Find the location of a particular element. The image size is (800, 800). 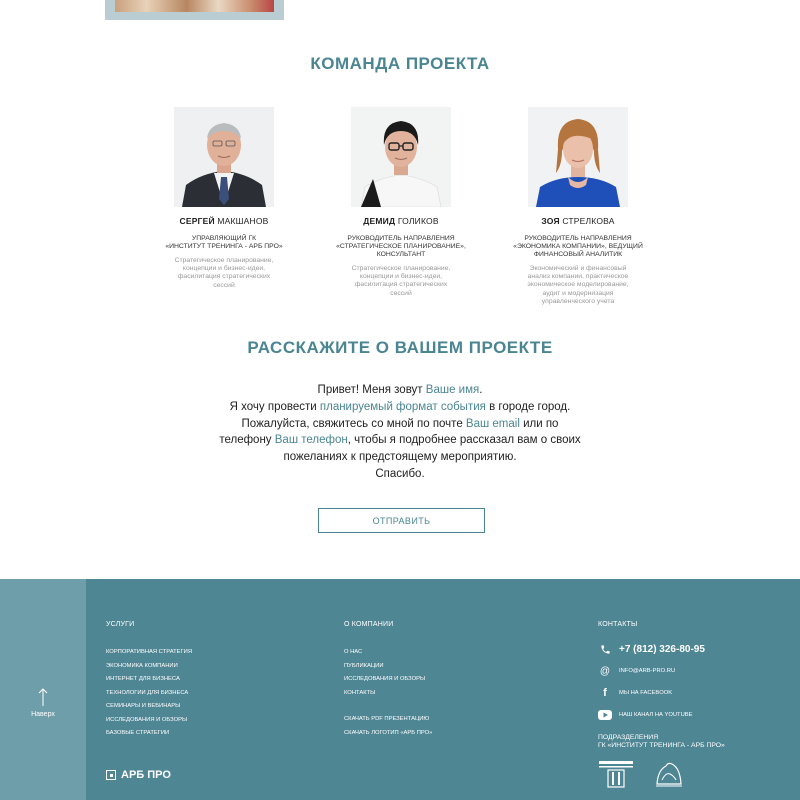

footer-contacts-title: КОНТАКТЫ is located at coordinates (618, 624).